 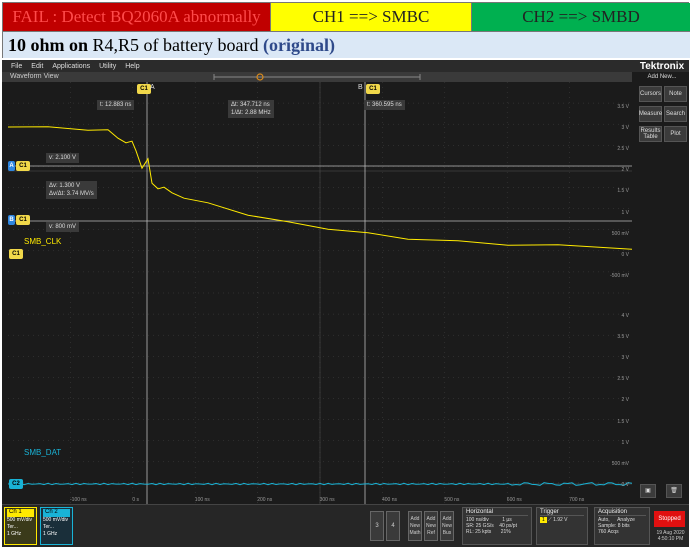 I want to click on trigger-title: Trigger, so click(x=562, y=512).